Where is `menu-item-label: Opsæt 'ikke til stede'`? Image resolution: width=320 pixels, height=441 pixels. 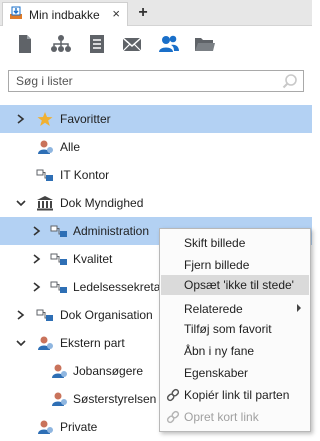
menu-item-label: Opsæt 'ikke til stede' is located at coordinates (239, 285).